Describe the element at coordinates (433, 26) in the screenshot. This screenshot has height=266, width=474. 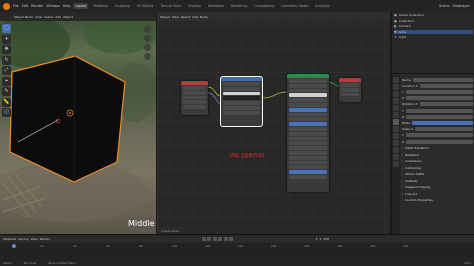
I see `outliner-row: ◧ Camera` at that location.